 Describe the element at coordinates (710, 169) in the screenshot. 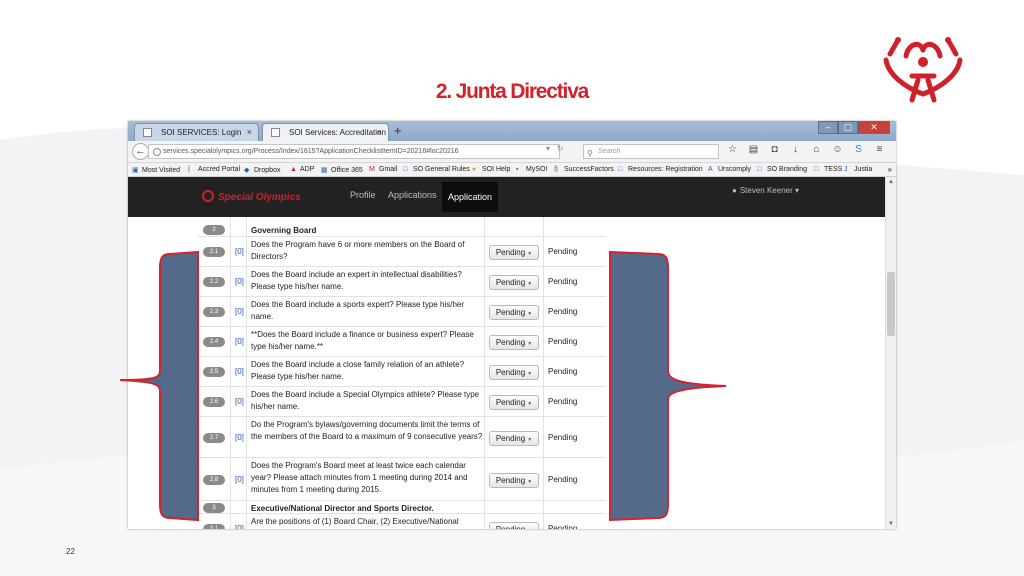

I see `urscomply-icon: A` at that location.